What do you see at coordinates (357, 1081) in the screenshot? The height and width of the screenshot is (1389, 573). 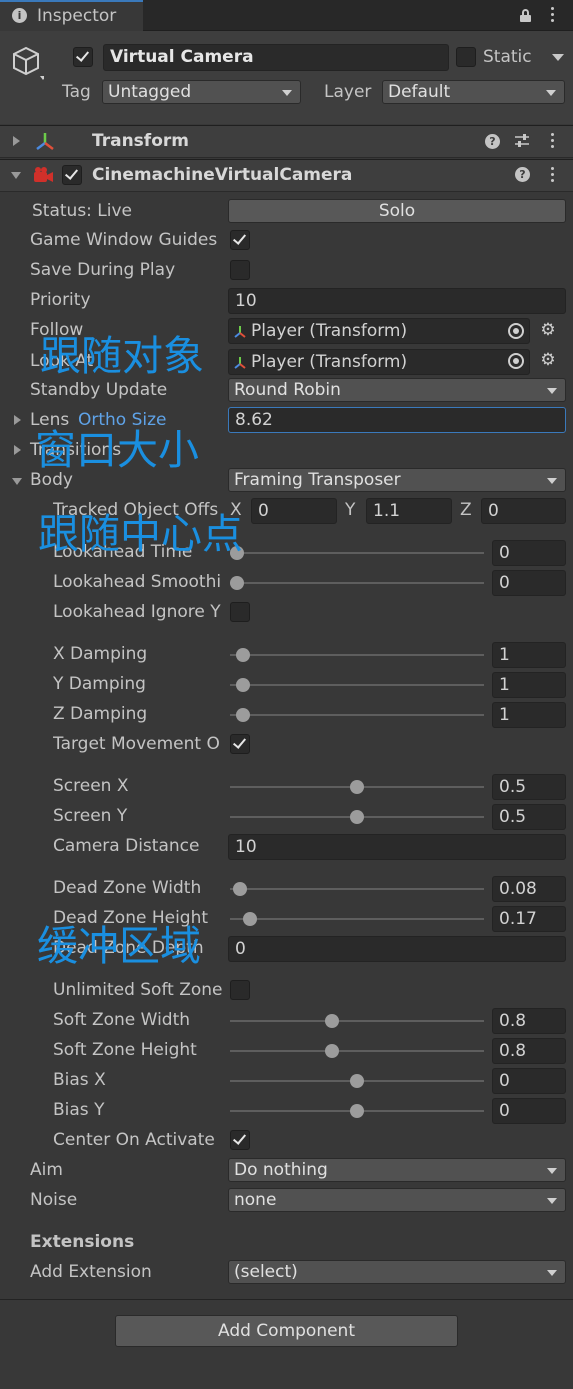 I see `bias-x-slider-handle` at bounding box center [357, 1081].